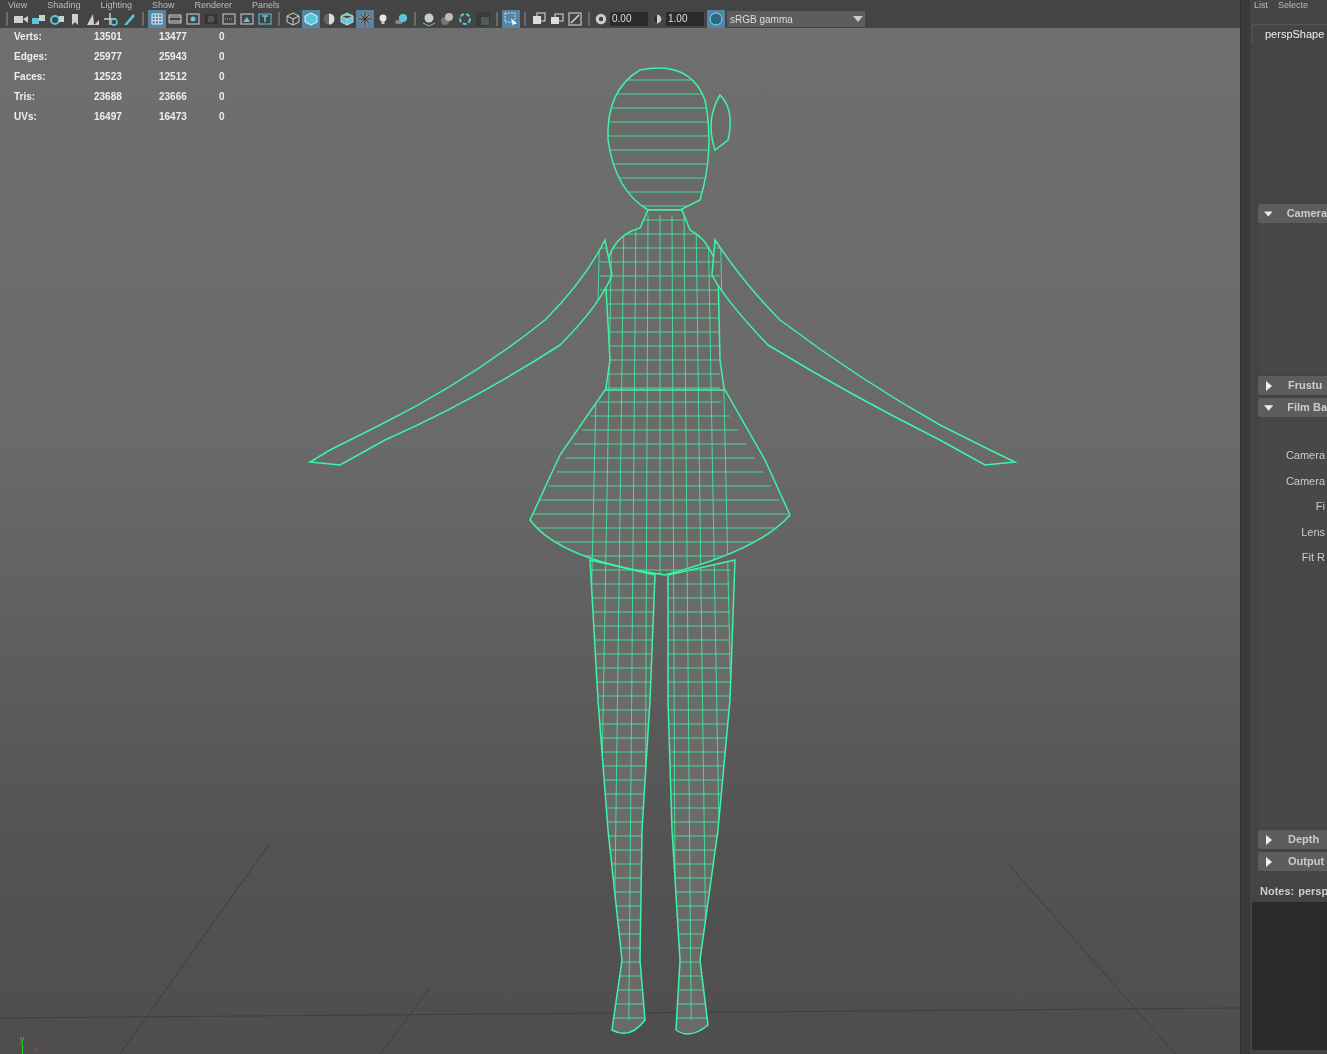  What do you see at coordinates (31, 56) in the screenshot?
I see `stat-label: Edges:` at bounding box center [31, 56].